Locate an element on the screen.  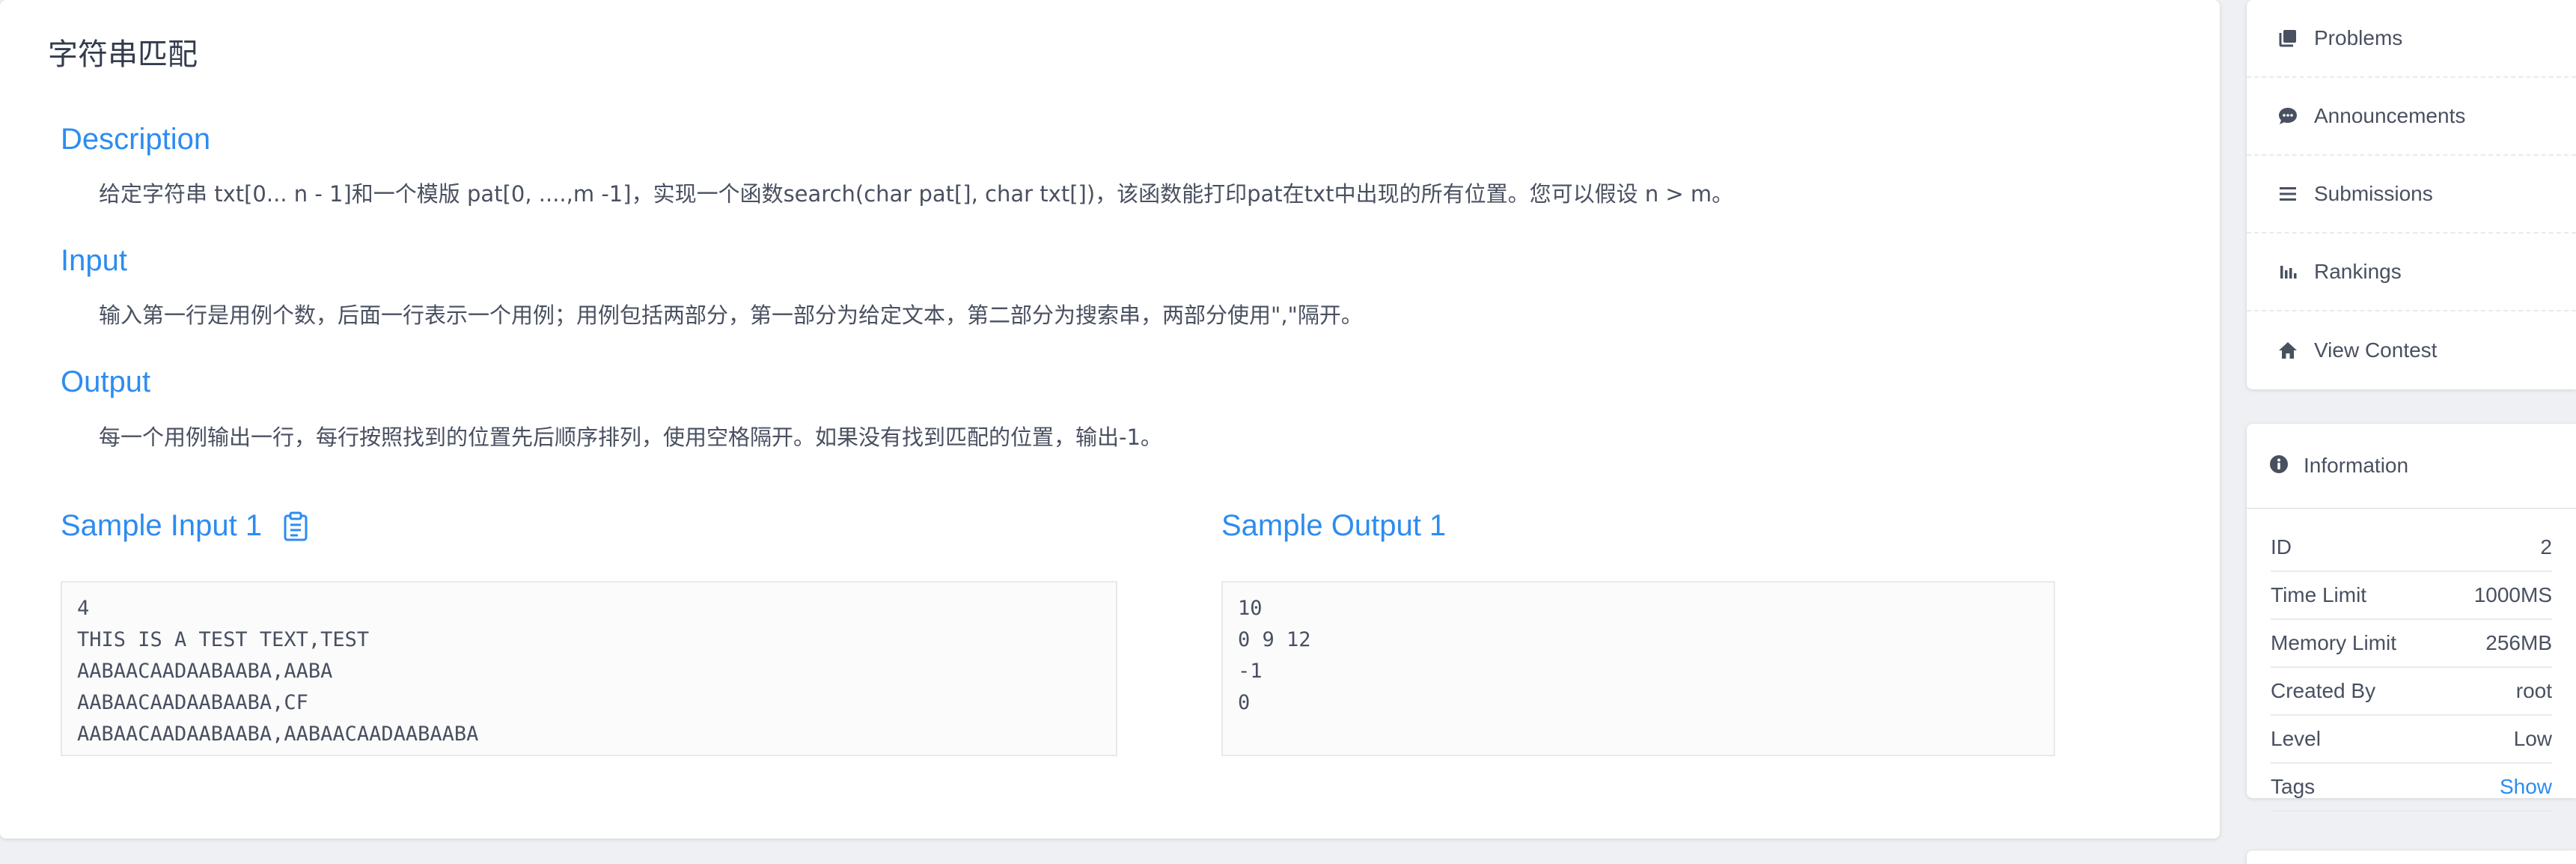
bar-chart-icon is located at coordinates (2288, 272).